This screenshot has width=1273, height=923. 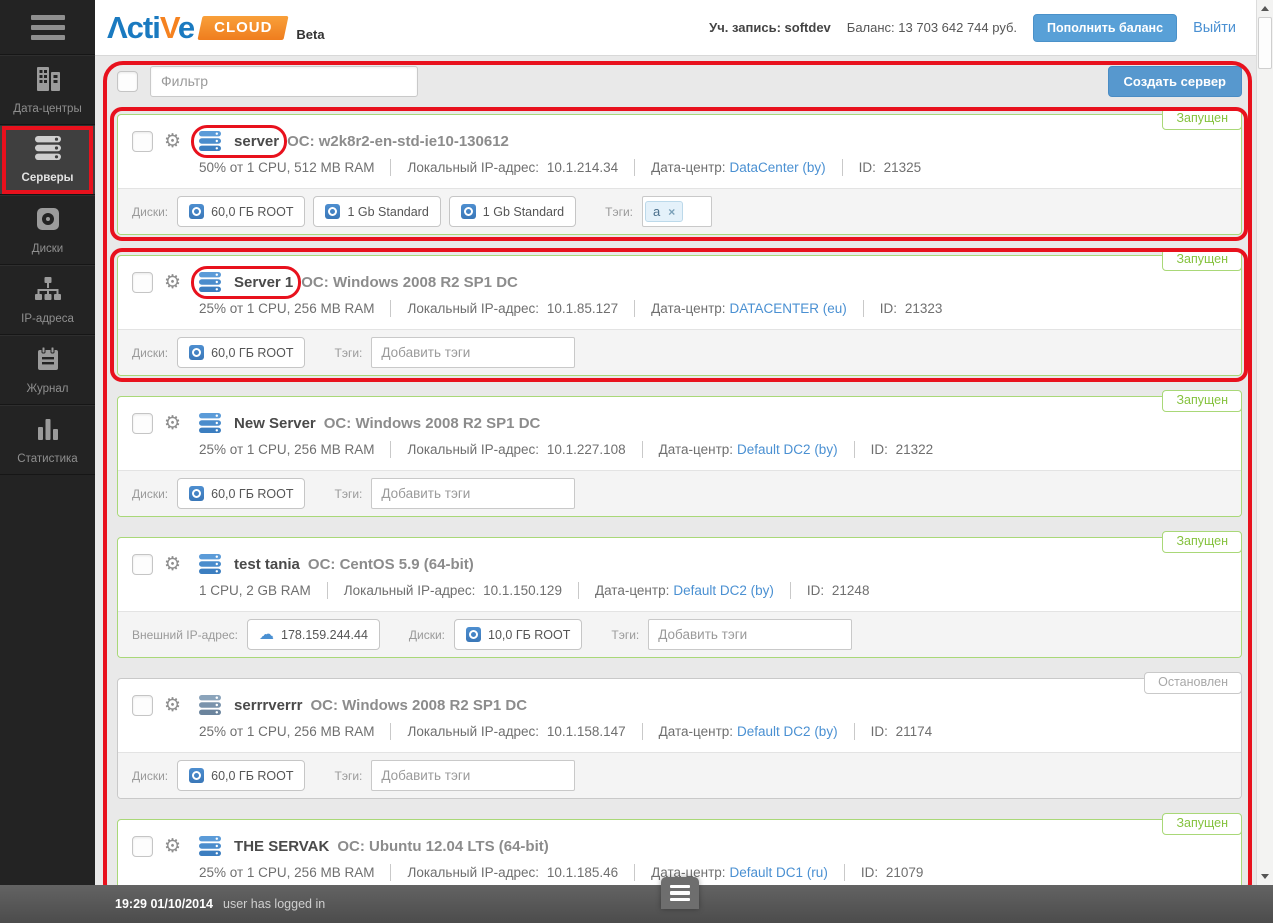 What do you see at coordinates (911, 308) in the screenshot?
I see `server-id: ID: 21323` at bounding box center [911, 308].